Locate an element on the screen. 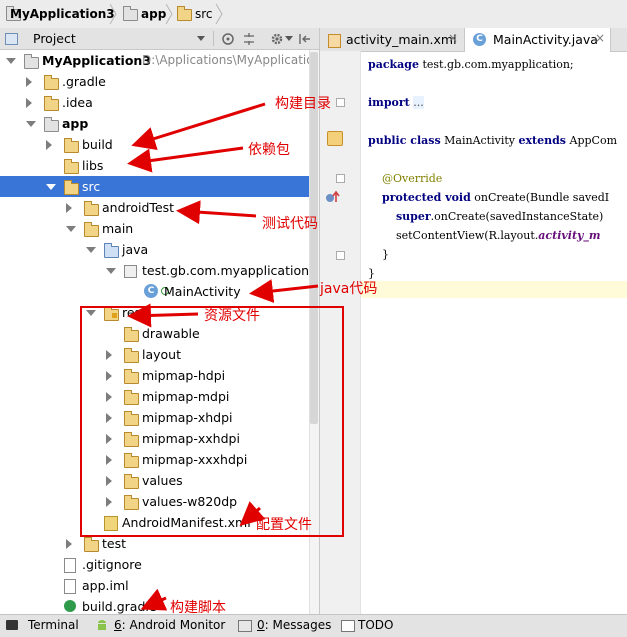 The width and height of the screenshot is (627, 637). annotation-build-dir: 构建目录 is located at coordinates (303, 104).